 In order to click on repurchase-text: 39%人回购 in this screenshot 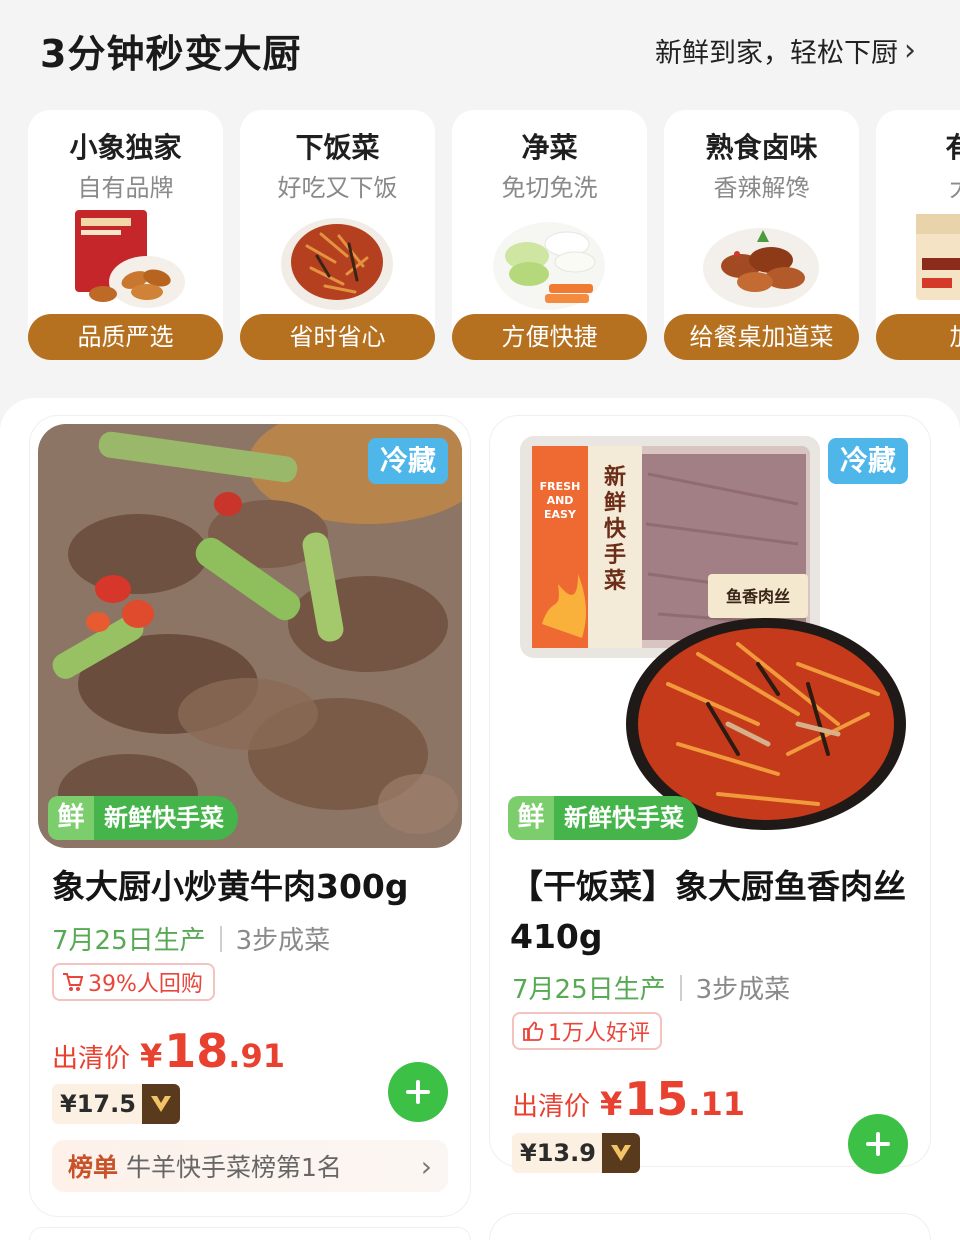, I will do `click(145, 984)`.